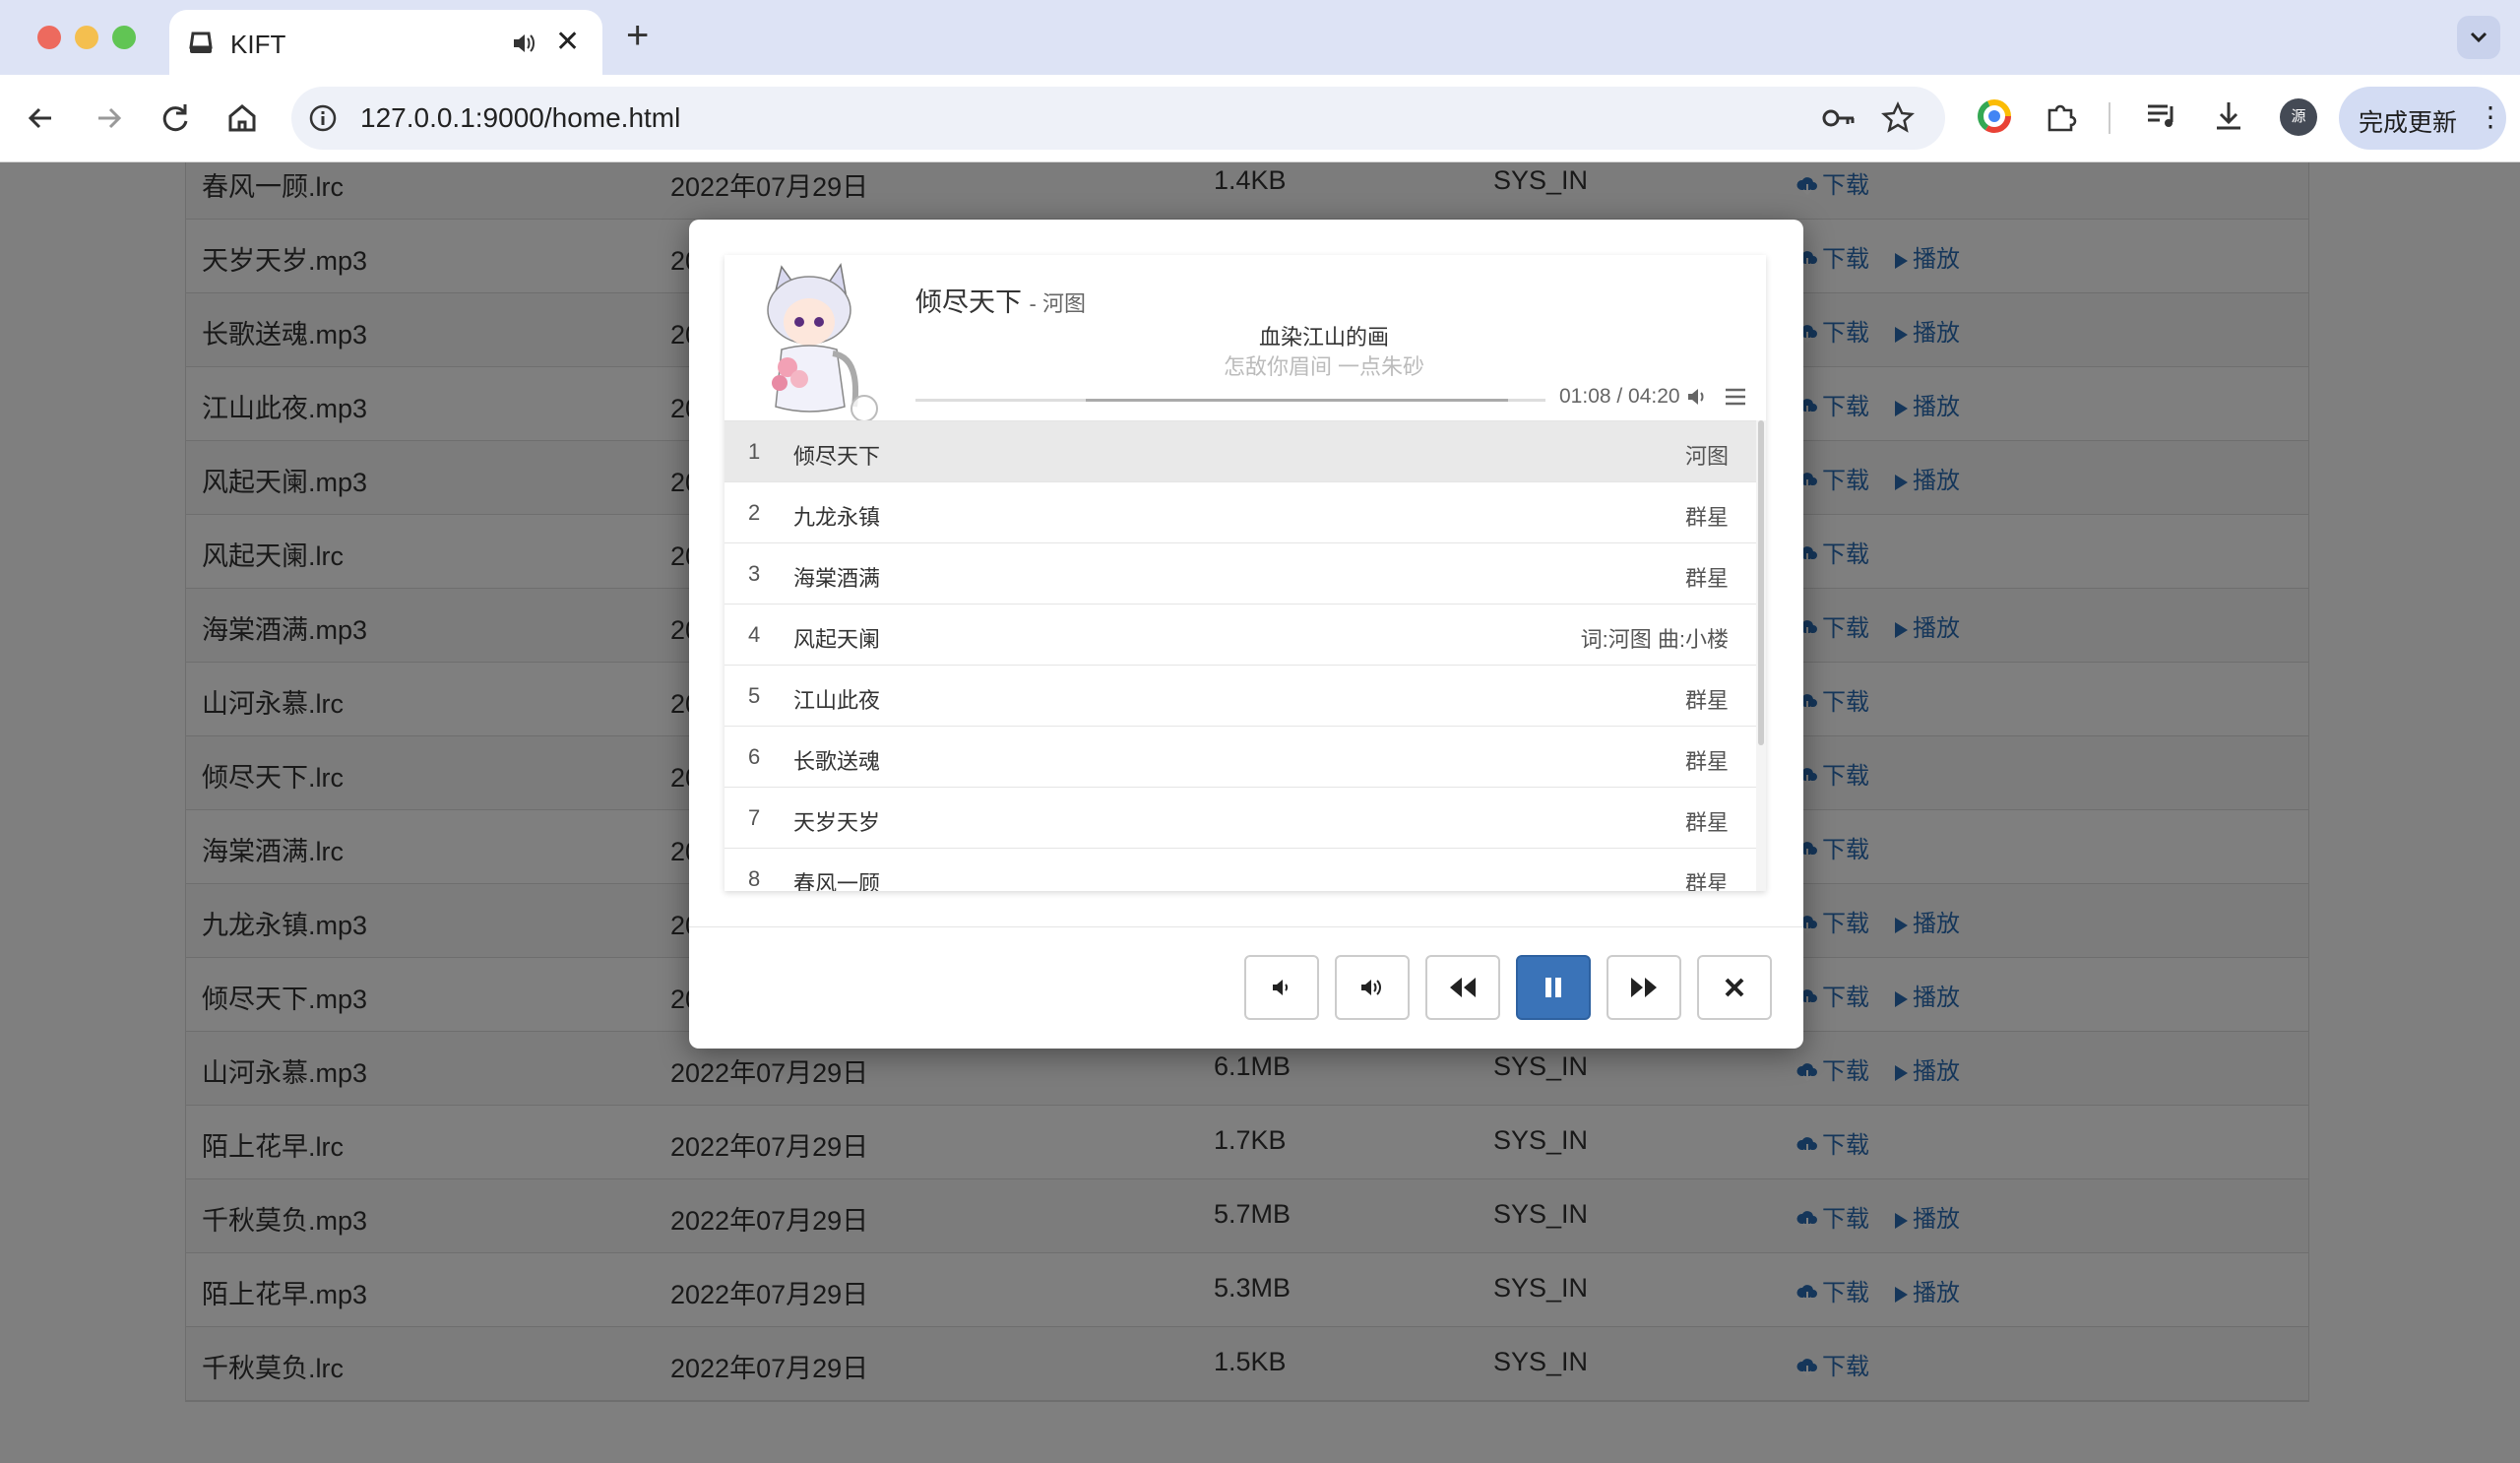 This screenshot has width=2520, height=1463. I want to click on media-control-icon, so click(2161, 116).